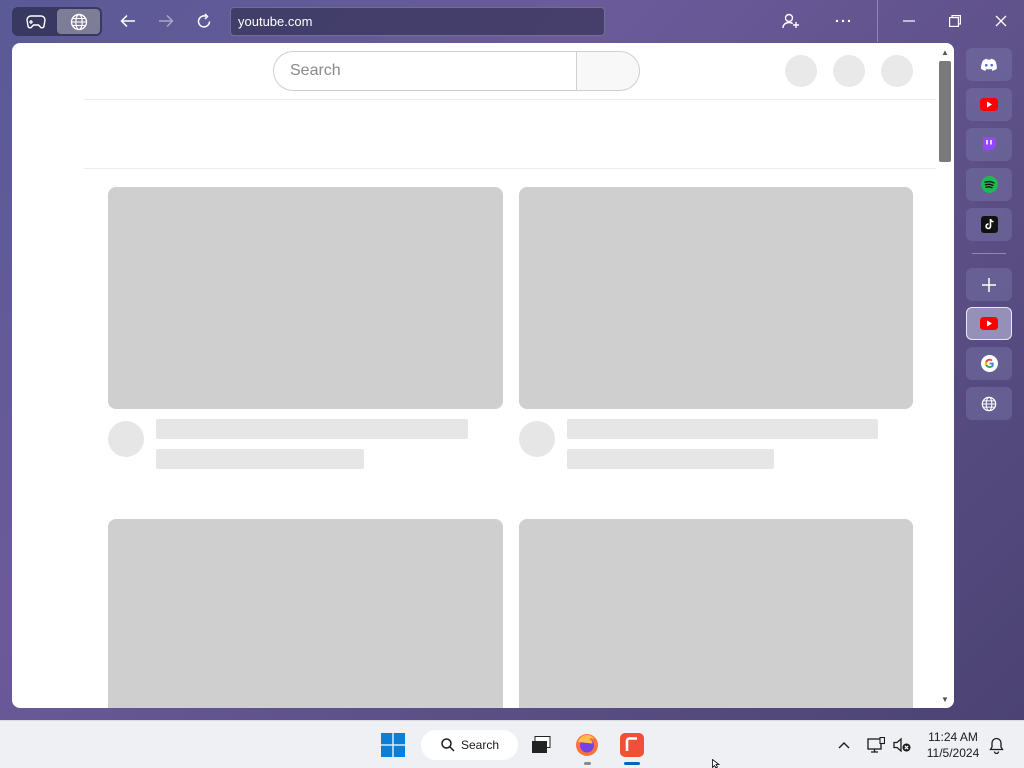 The width and height of the screenshot is (1024, 768). I want to click on more-horizontal-icon, so click(843, 21).